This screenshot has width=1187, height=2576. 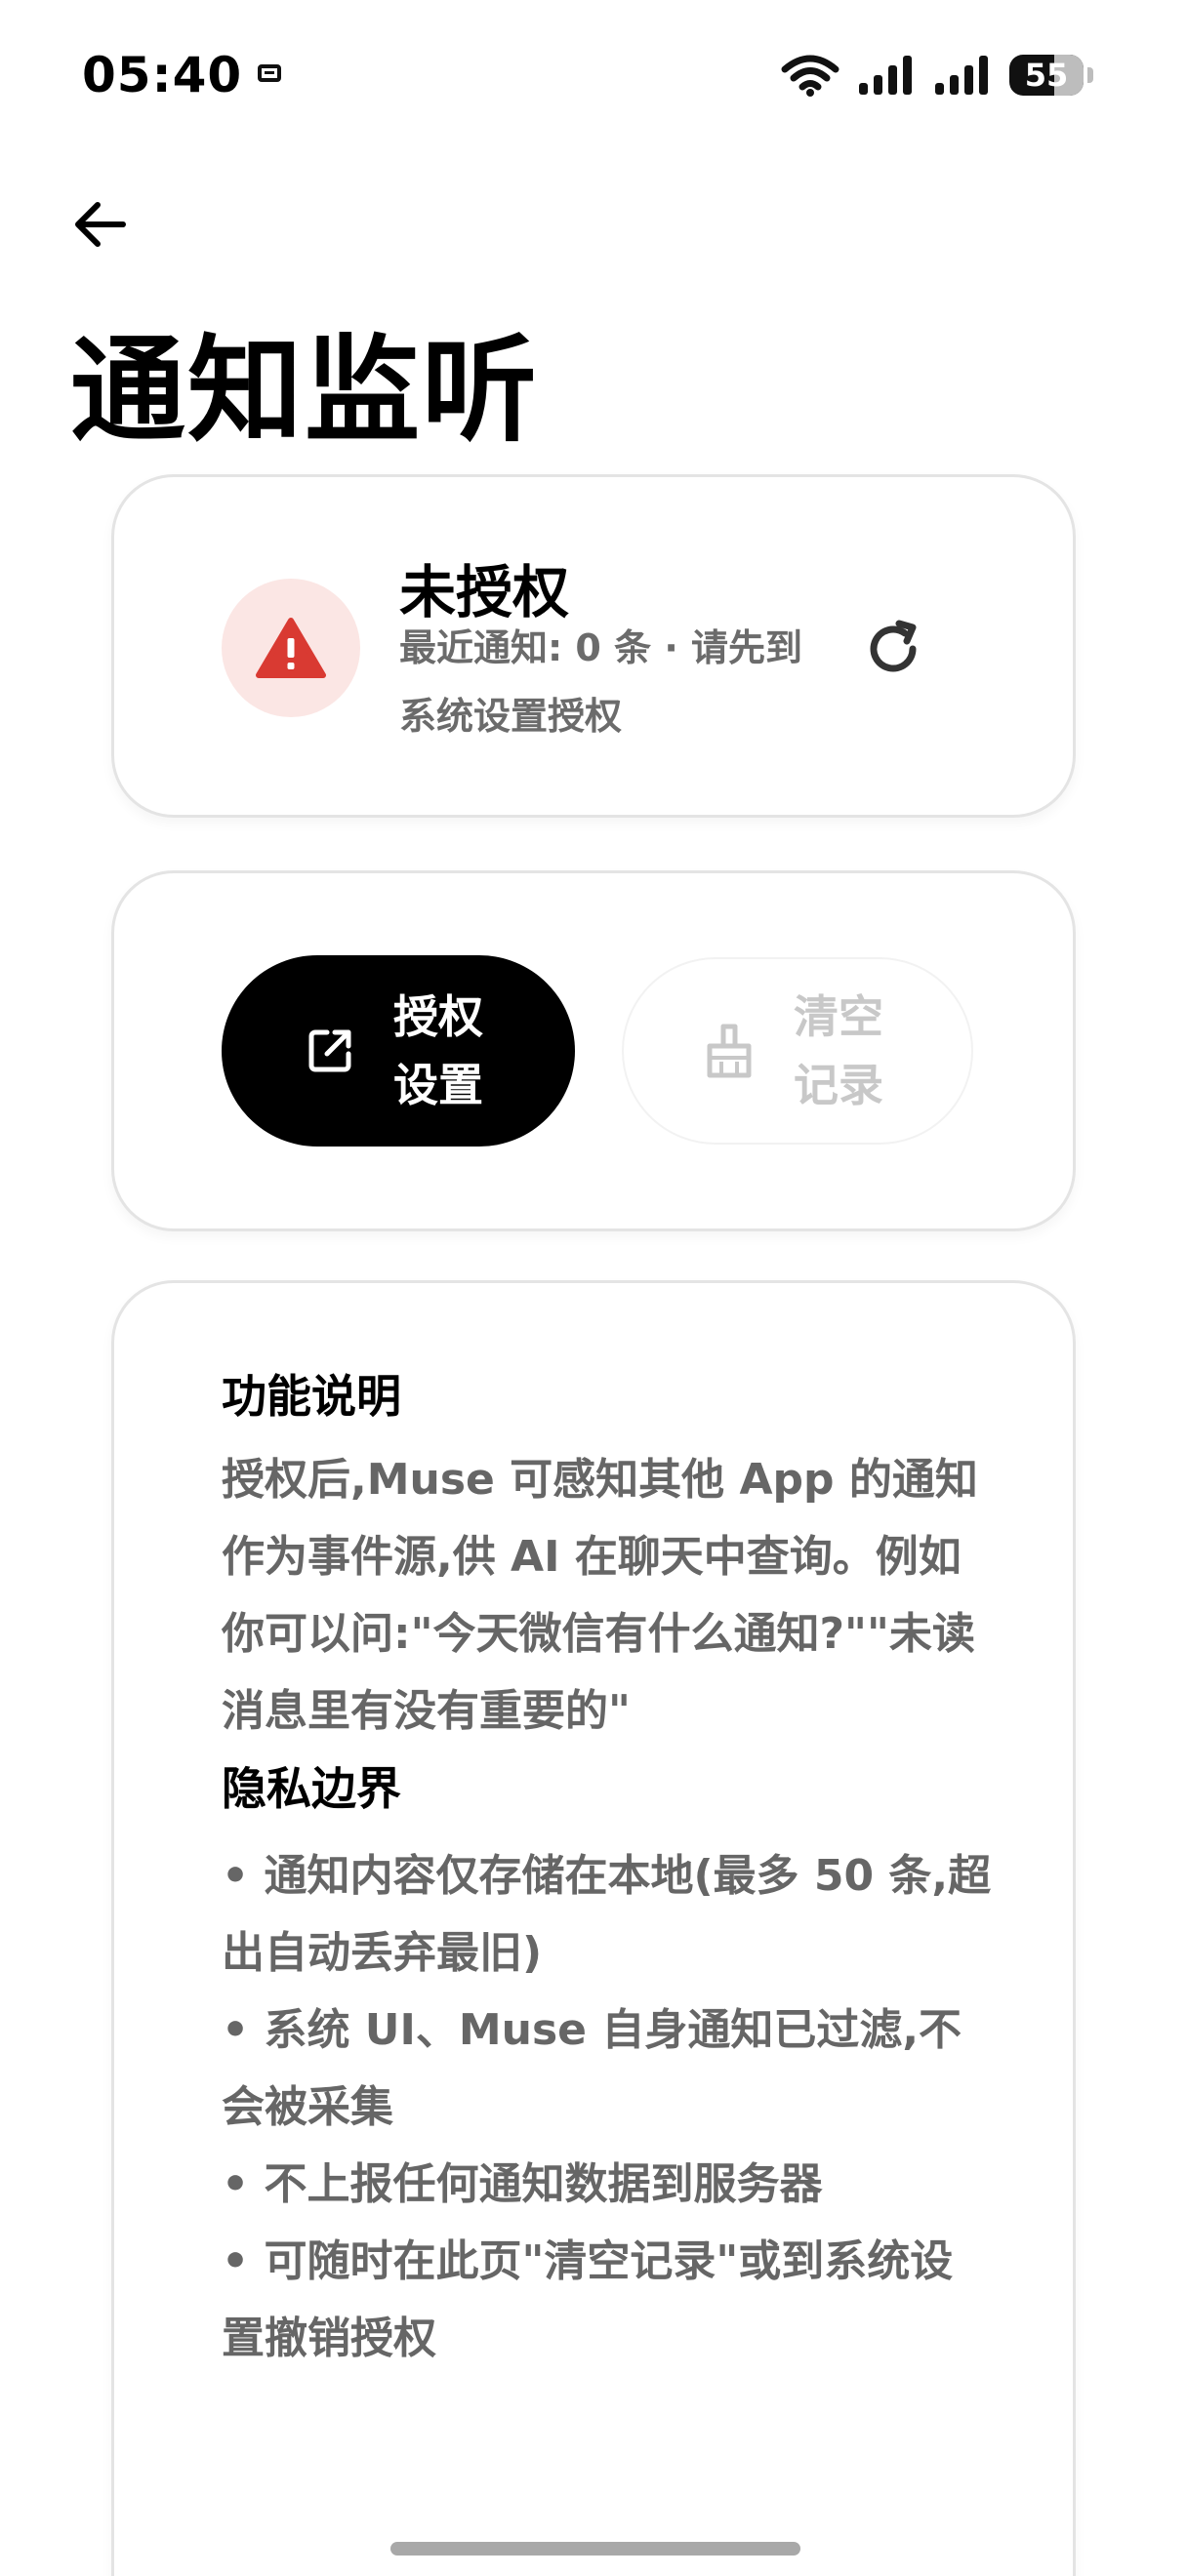 What do you see at coordinates (600, 682) in the screenshot?
I see `authorization-status-description: 最近通知: 0 条 · 请先到系统设置授权` at bounding box center [600, 682].